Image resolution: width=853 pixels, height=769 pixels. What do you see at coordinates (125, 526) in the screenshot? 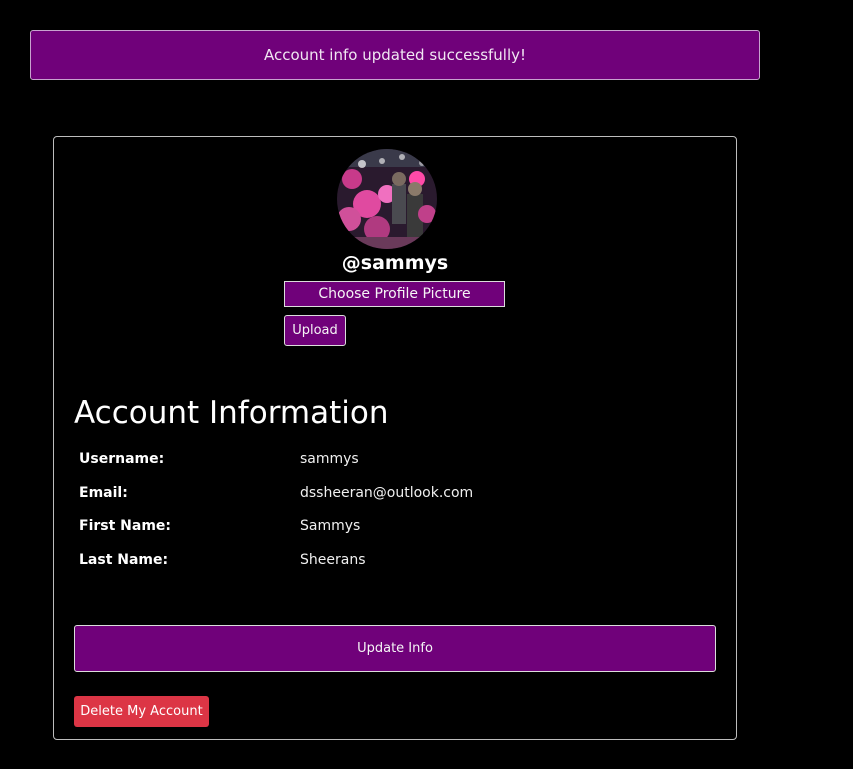
I see `info-label: First Name:` at bounding box center [125, 526].